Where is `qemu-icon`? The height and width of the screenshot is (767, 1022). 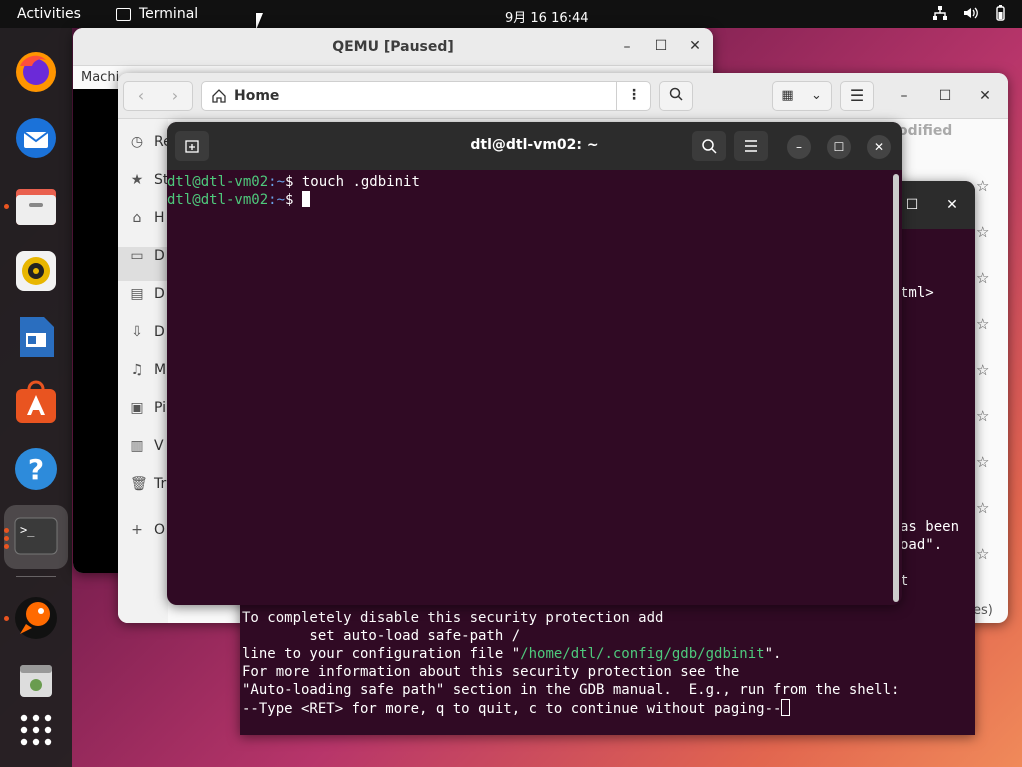
qemu-icon is located at coordinates (36, 618).